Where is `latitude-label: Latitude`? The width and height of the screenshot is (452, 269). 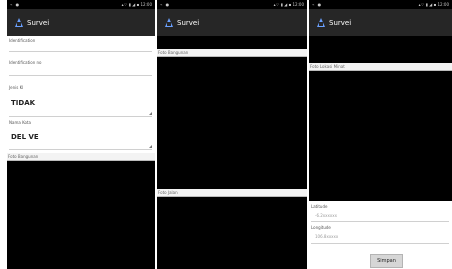
latitude-label: Latitude is located at coordinates (319, 206).